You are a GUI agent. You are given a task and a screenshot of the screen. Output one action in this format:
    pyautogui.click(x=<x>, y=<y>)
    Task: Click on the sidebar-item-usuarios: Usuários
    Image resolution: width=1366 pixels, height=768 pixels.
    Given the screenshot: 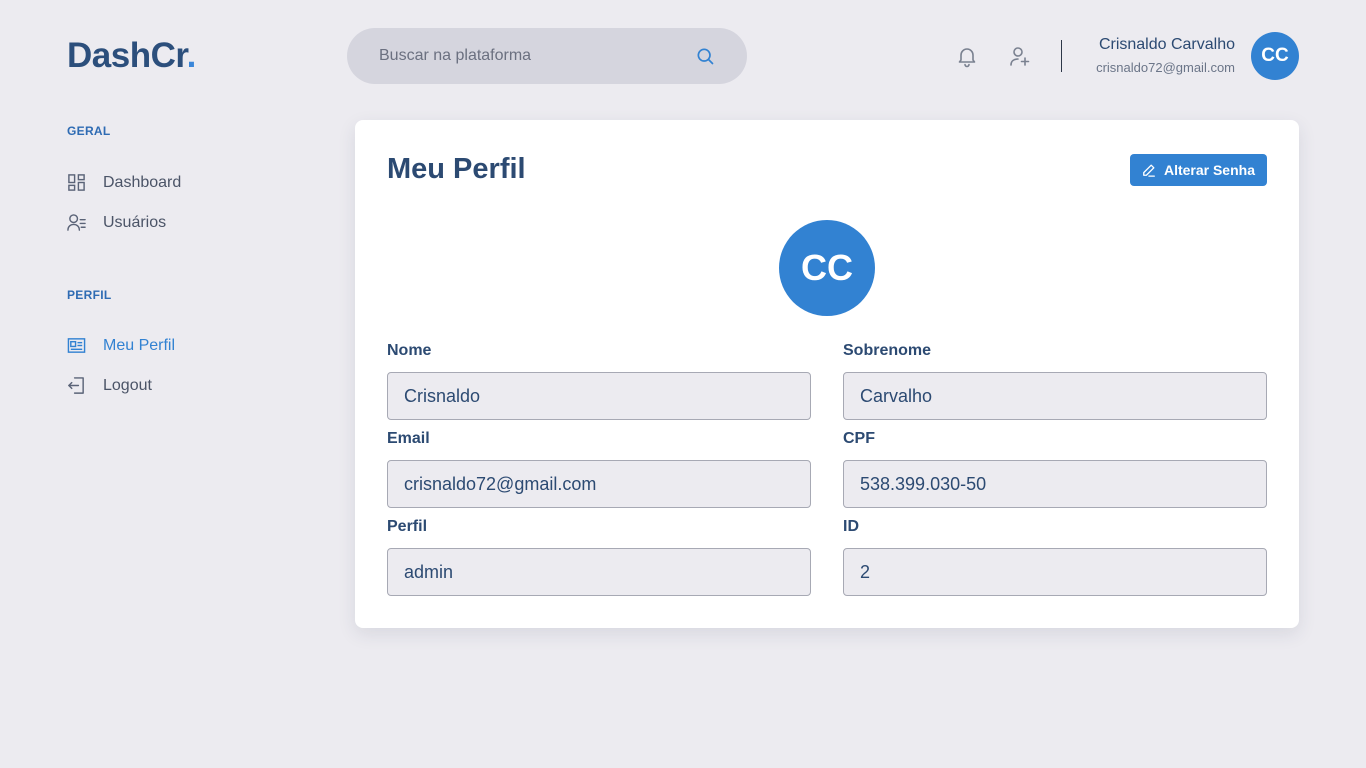 What is the action you would take?
    pyautogui.click(x=116, y=222)
    